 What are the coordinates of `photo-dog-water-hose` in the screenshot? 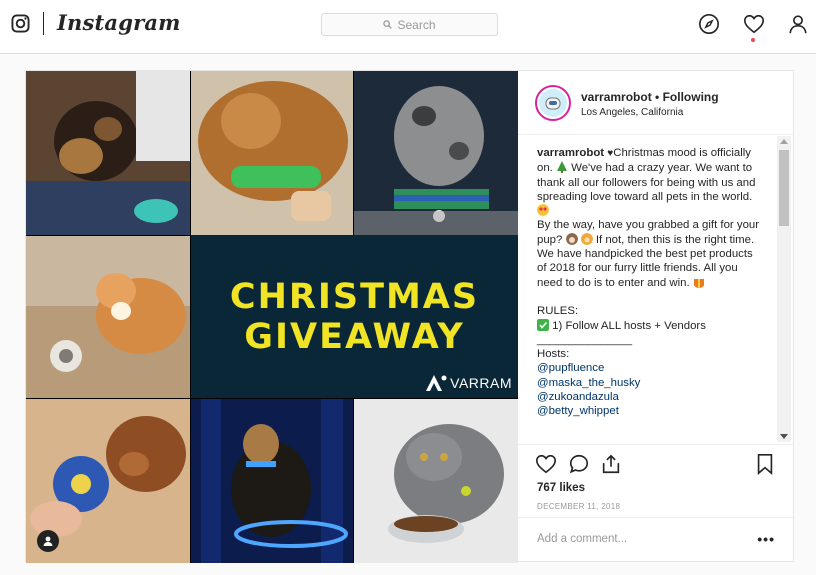 It's located at (108, 153).